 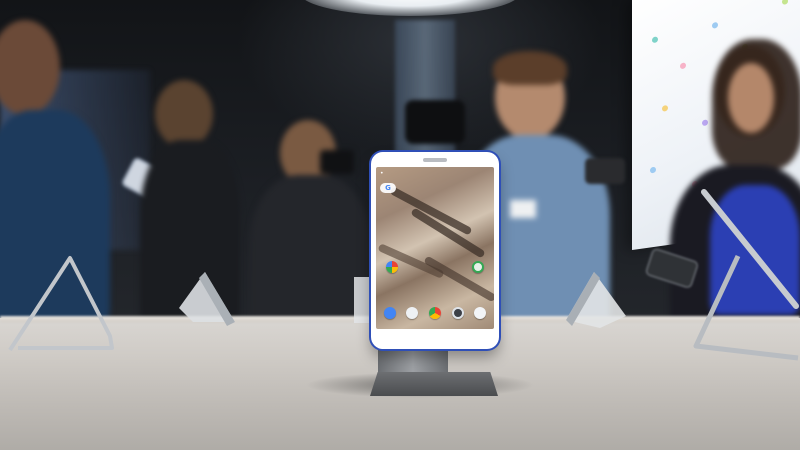 I want to click on display-stand-right-foreground, so click(x=746, y=275).